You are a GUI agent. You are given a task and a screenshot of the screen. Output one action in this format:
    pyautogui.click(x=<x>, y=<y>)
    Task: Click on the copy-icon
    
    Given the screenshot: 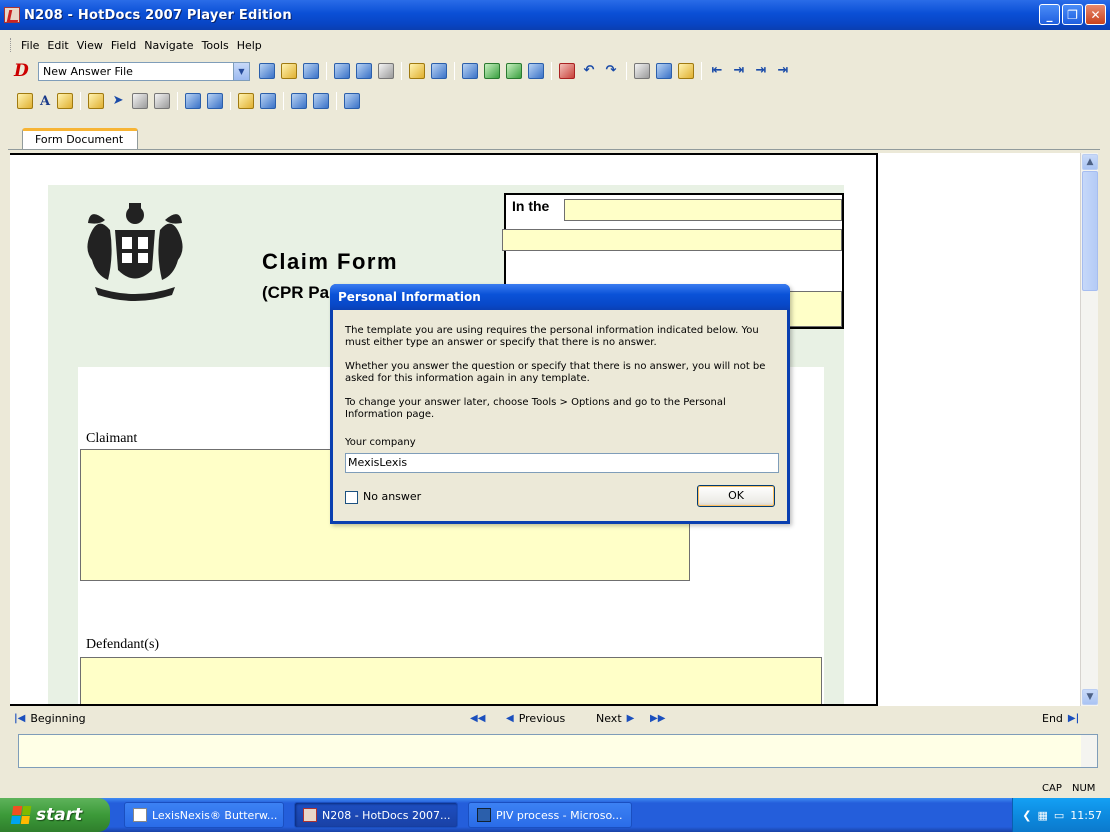 What is the action you would take?
    pyautogui.click(x=664, y=71)
    